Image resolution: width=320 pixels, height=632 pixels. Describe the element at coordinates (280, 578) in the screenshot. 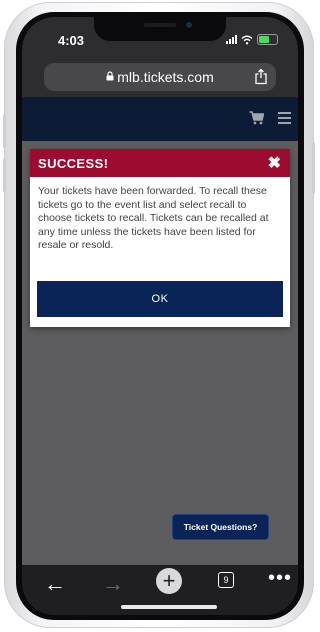

I see `more-options-icon: •••` at that location.